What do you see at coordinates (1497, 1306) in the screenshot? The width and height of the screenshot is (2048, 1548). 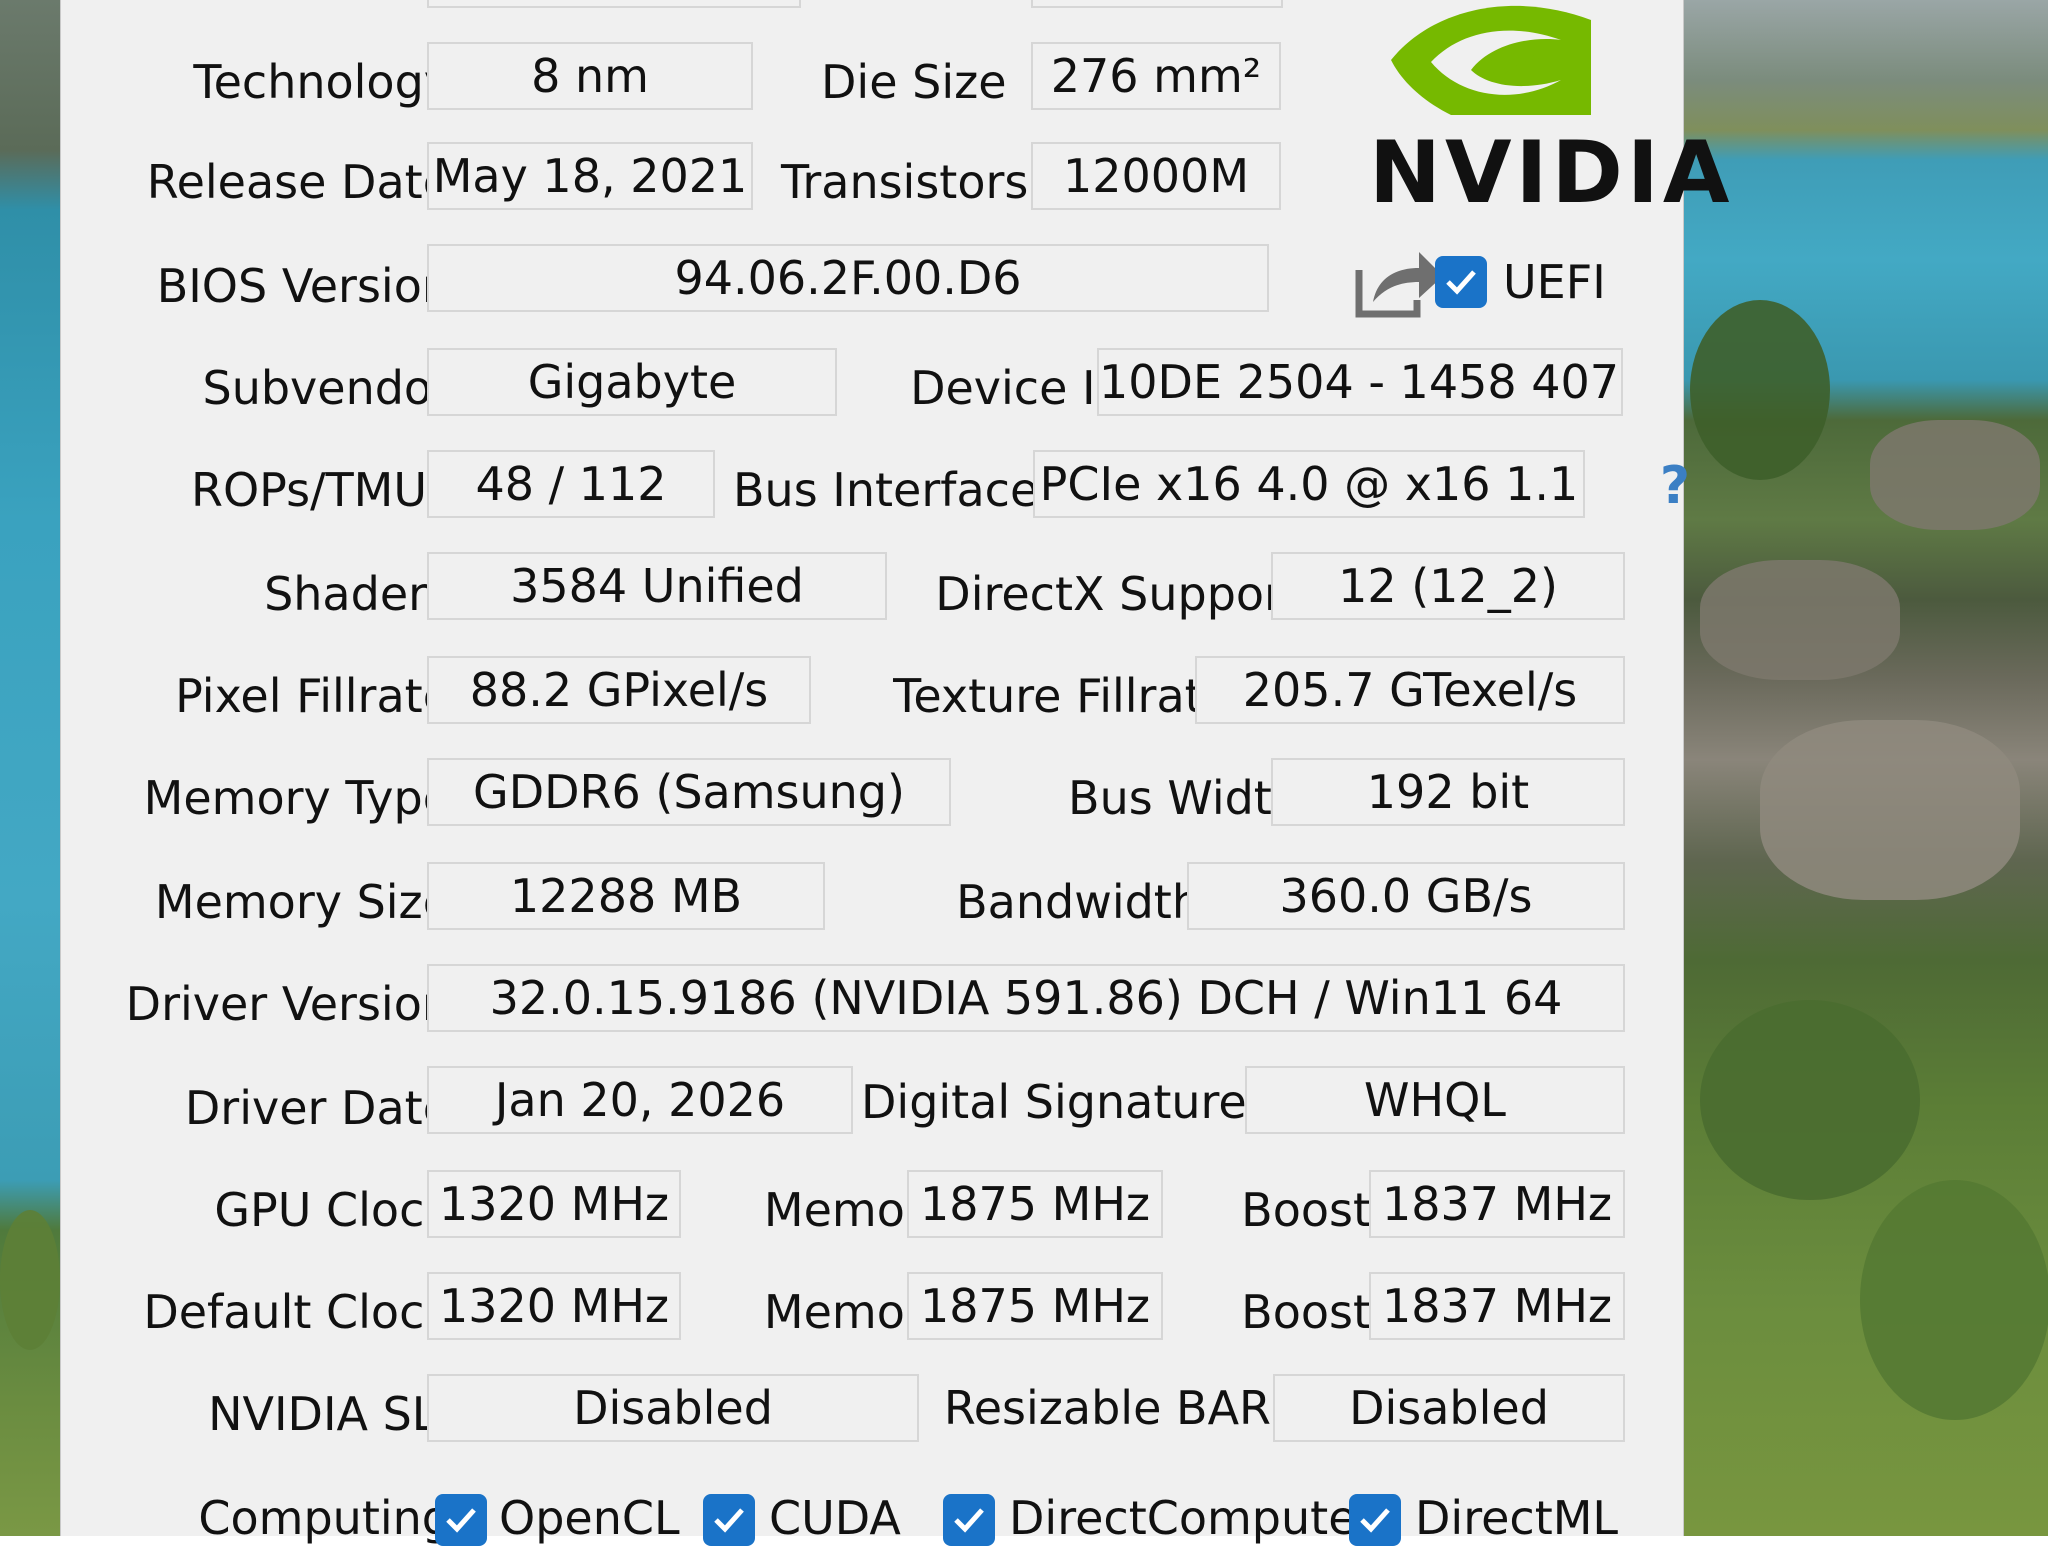 I see `default-clock-boost-value: 1837 MHz` at bounding box center [1497, 1306].